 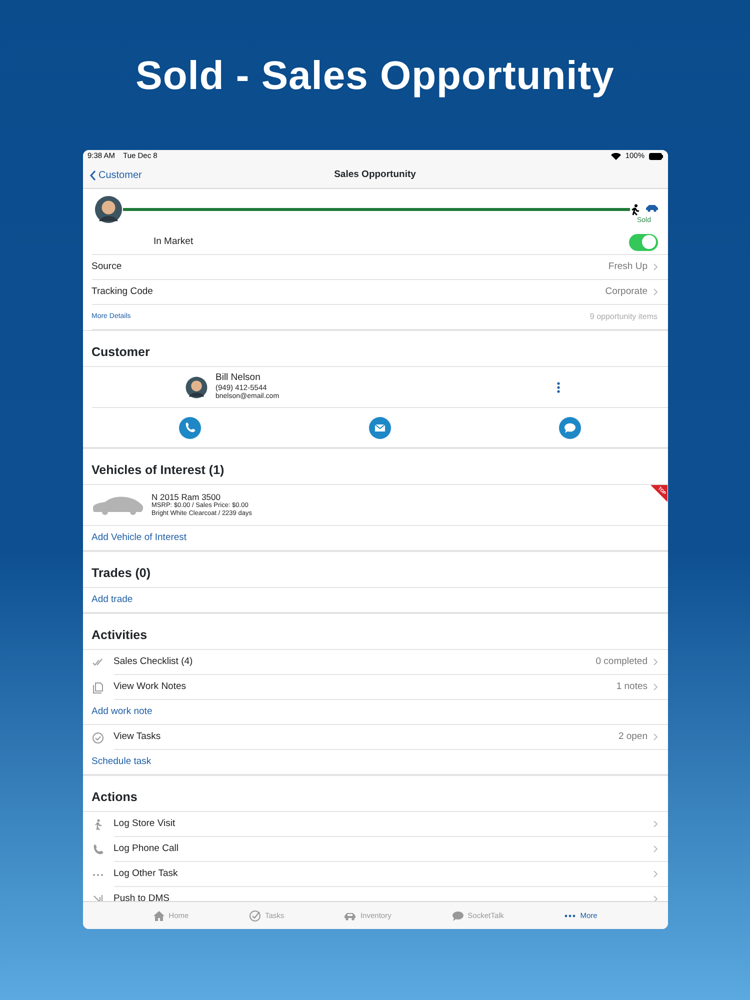 What do you see at coordinates (174, 241) in the screenshot?
I see `in-market-label: In Market` at bounding box center [174, 241].